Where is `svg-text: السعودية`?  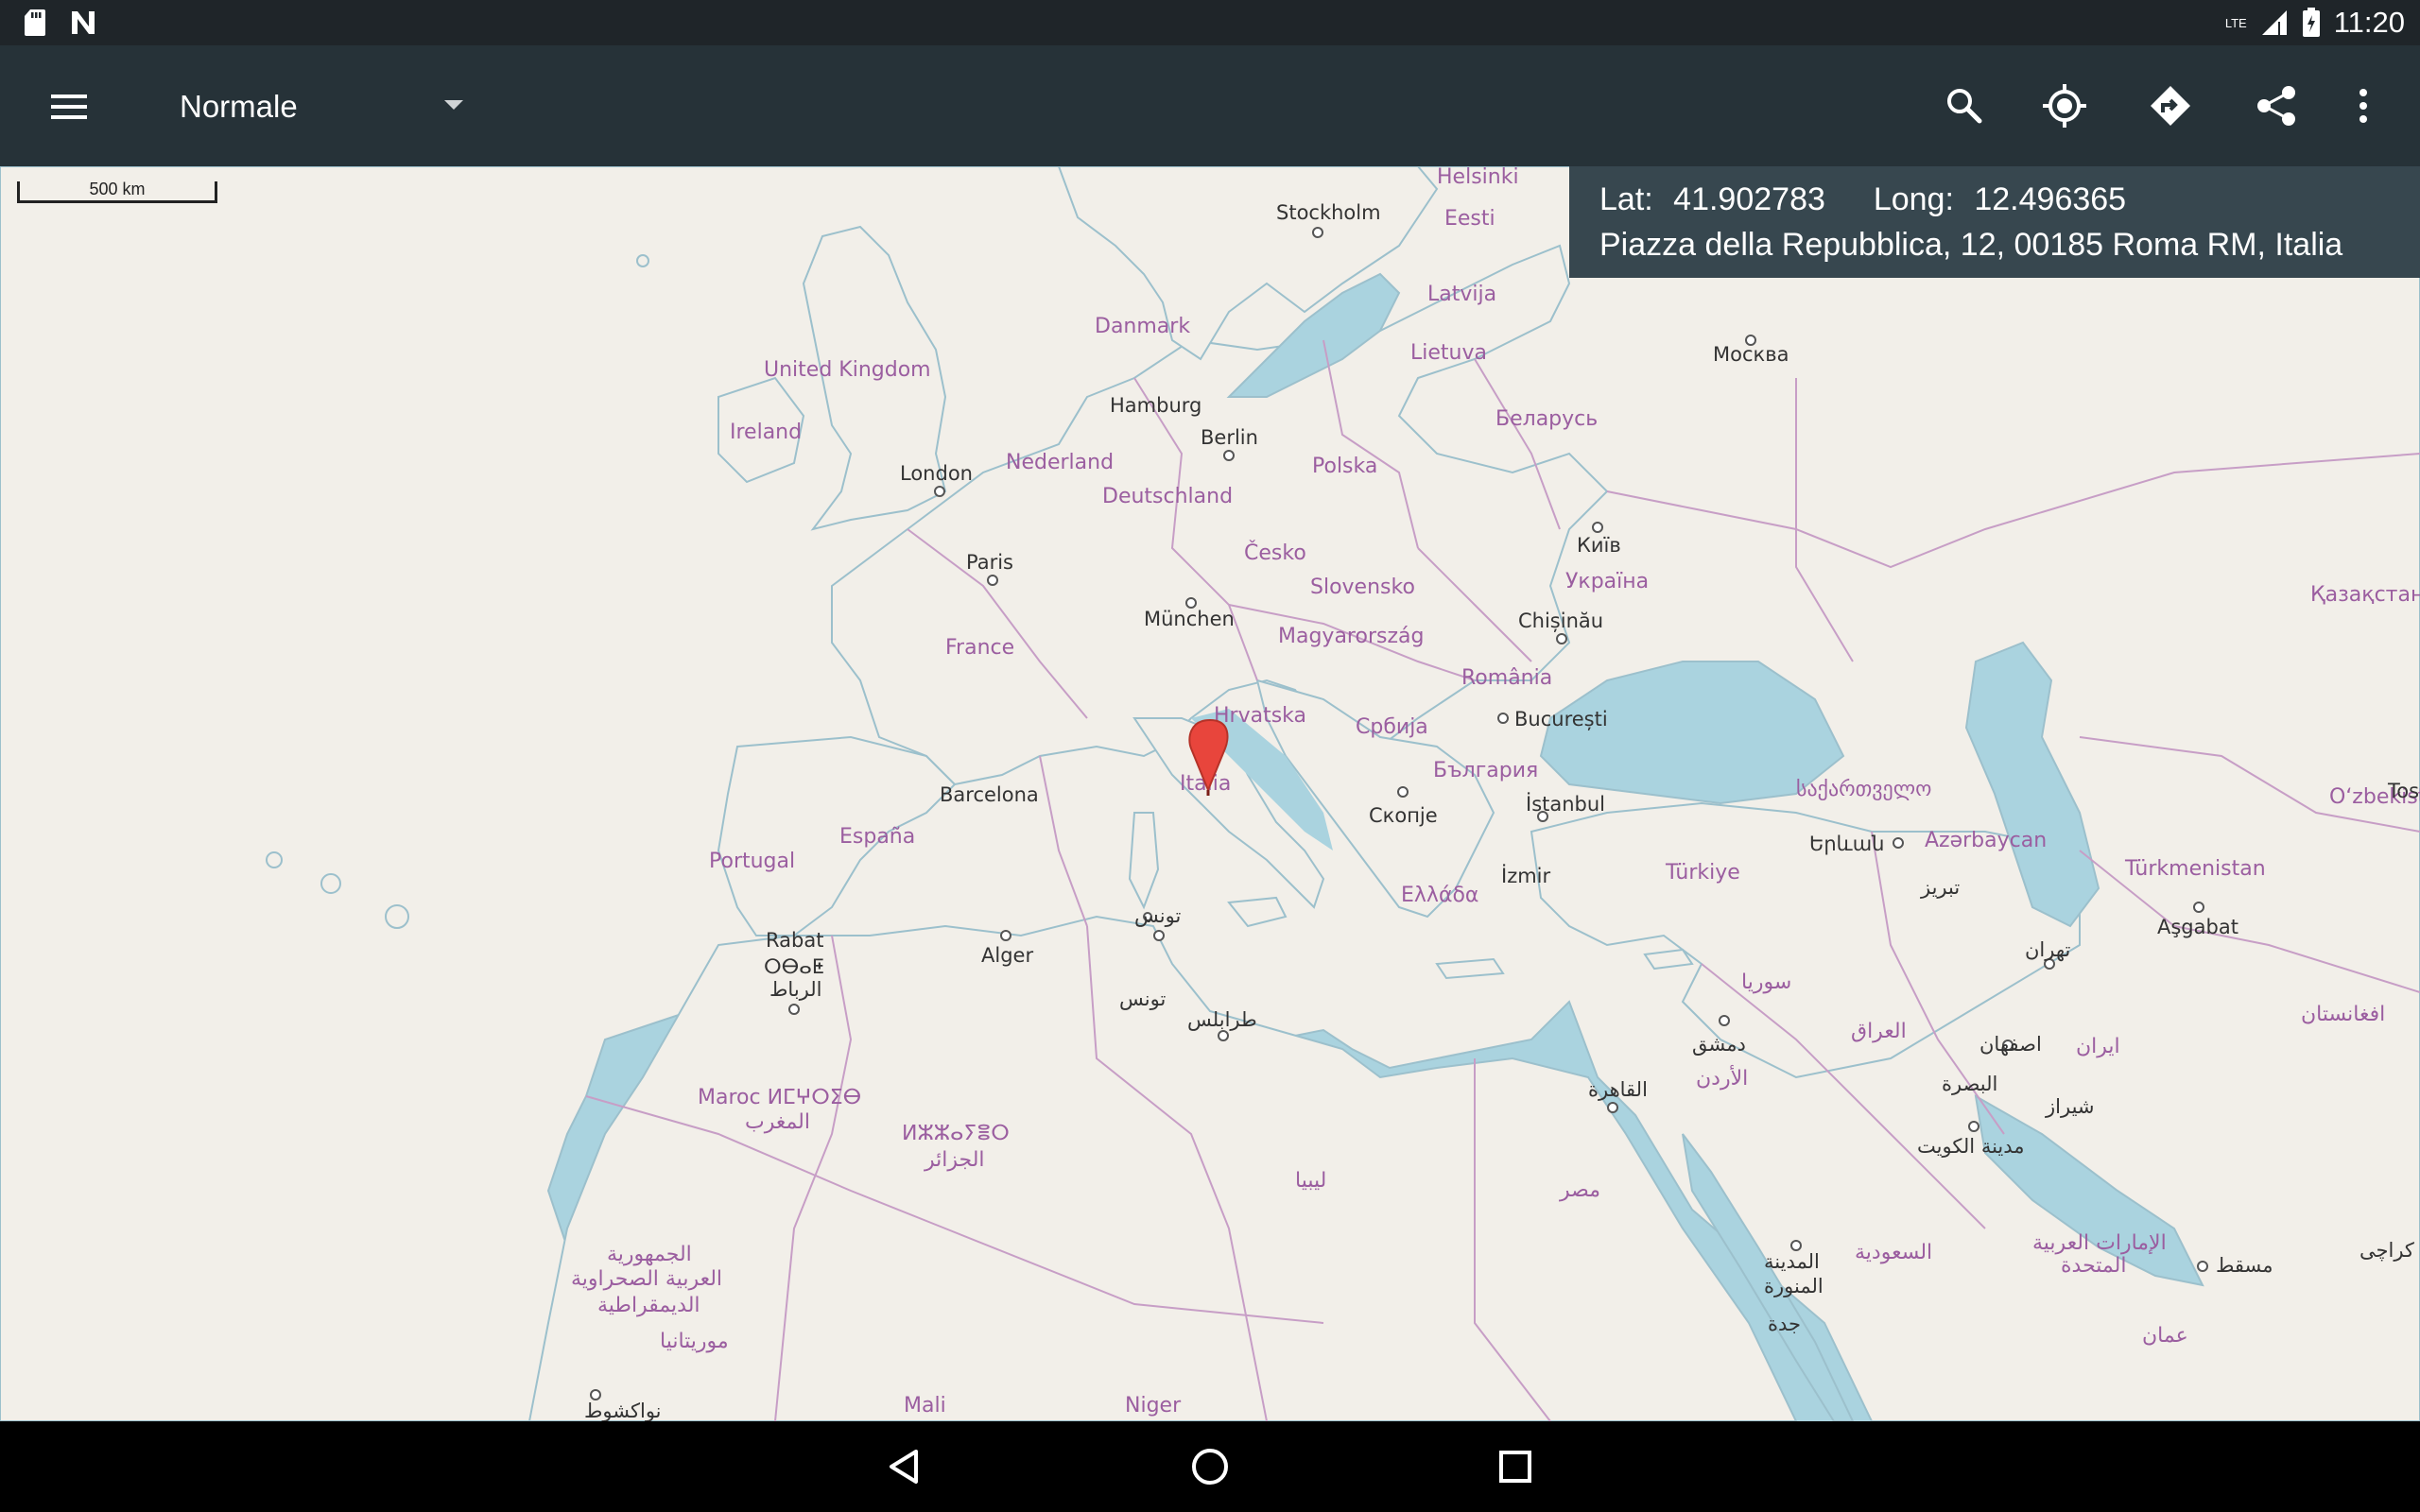
svg-text: السعودية is located at coordinates (1893, 1252).